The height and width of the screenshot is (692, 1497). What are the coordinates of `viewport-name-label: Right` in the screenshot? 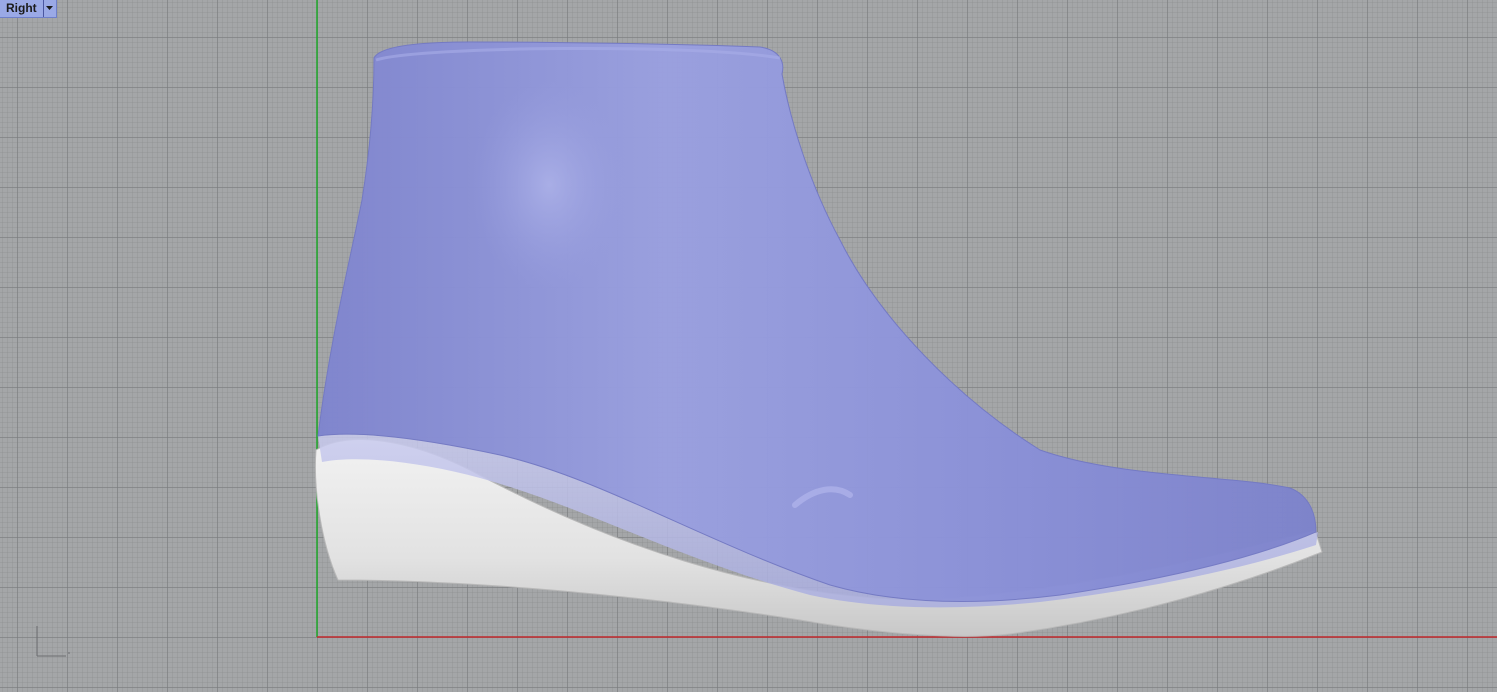 It's located at (21, 8).